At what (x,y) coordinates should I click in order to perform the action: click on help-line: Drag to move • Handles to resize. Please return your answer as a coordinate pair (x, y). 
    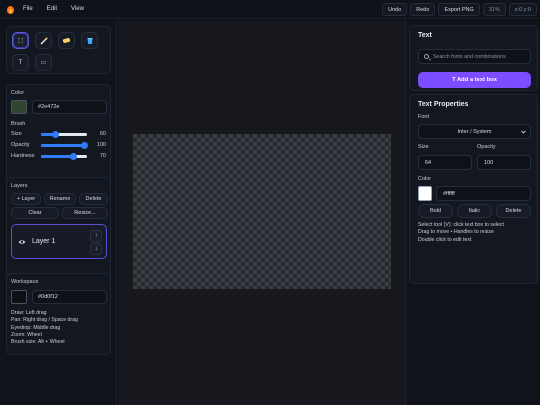
    Looking at the image, I should click on (456, 232).